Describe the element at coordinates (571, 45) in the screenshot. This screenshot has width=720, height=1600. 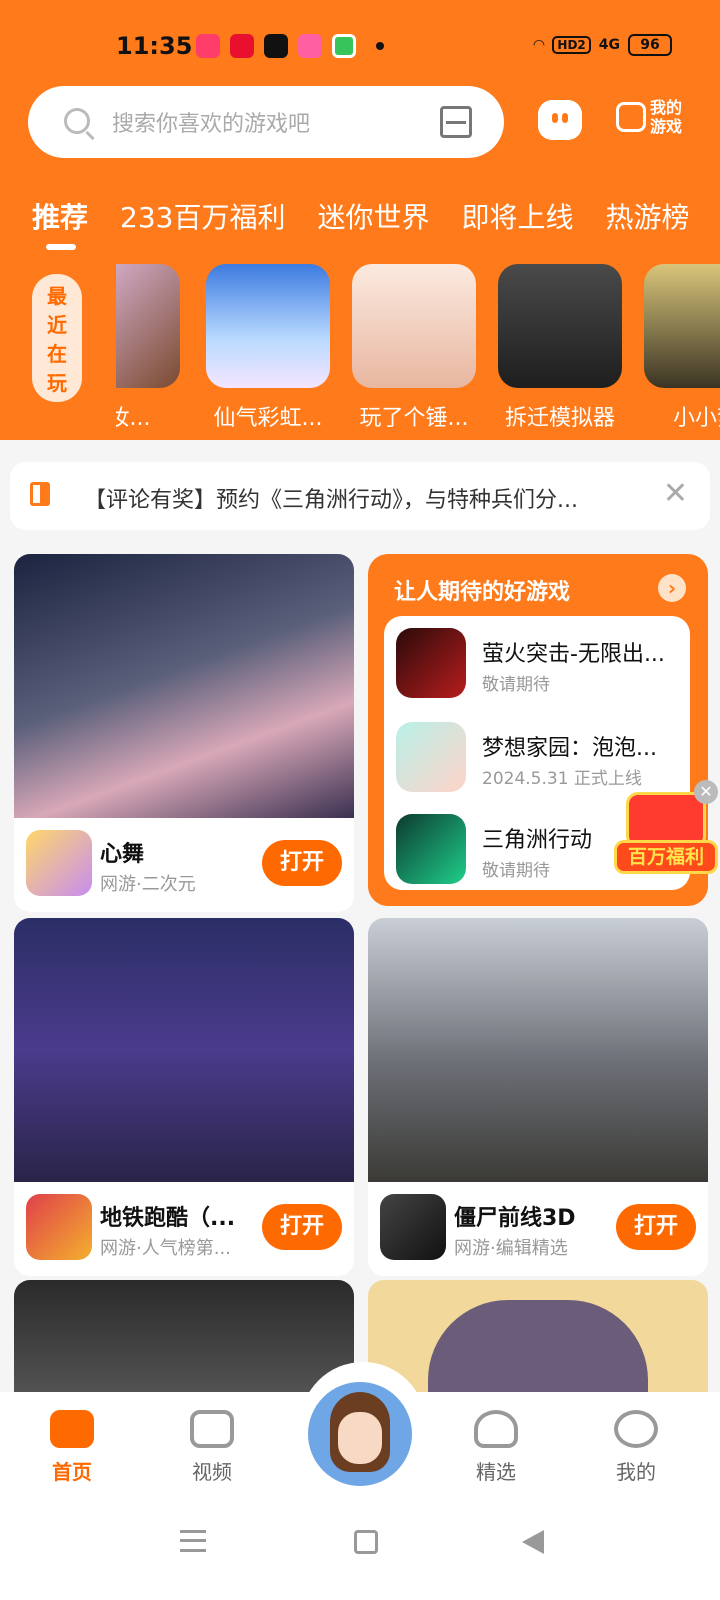
I see `hd-badge: HD2` at that location.